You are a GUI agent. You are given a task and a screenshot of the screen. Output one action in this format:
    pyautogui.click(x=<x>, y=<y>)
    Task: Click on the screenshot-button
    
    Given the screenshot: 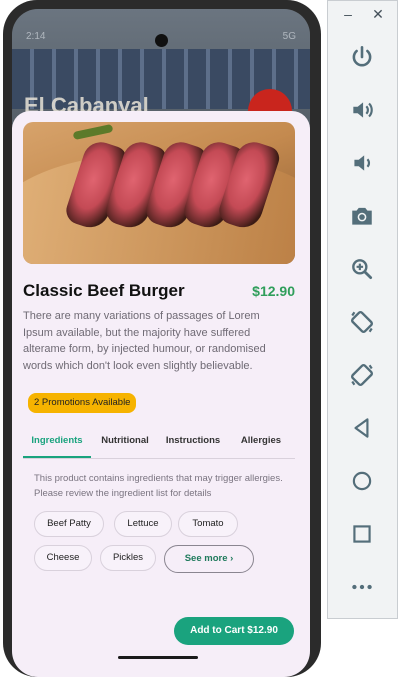 What is the action you would take?
    pyautogui.click(x=362, y=216)
    